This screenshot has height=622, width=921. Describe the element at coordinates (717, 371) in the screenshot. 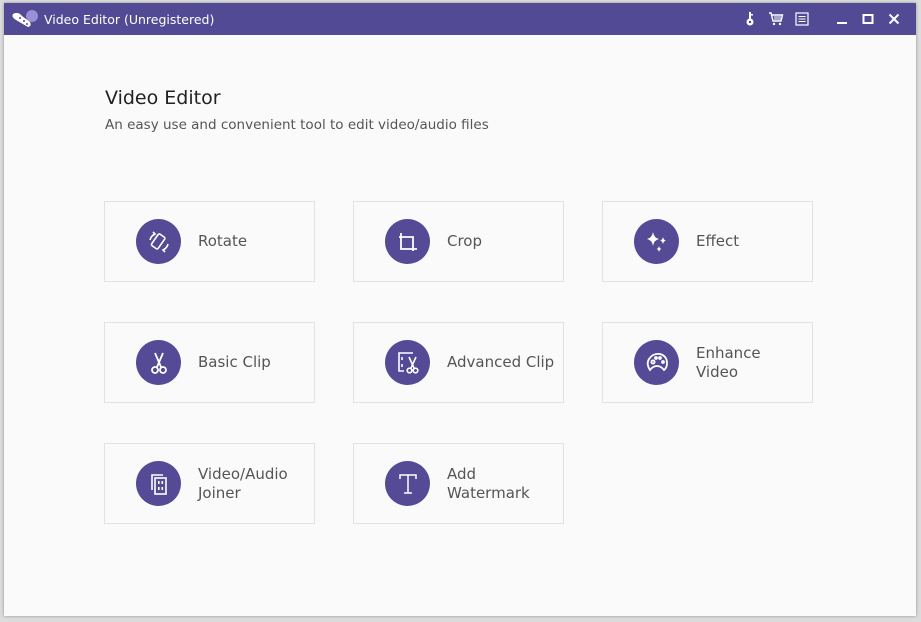

I see `tool-label-line2: Video` at that location.